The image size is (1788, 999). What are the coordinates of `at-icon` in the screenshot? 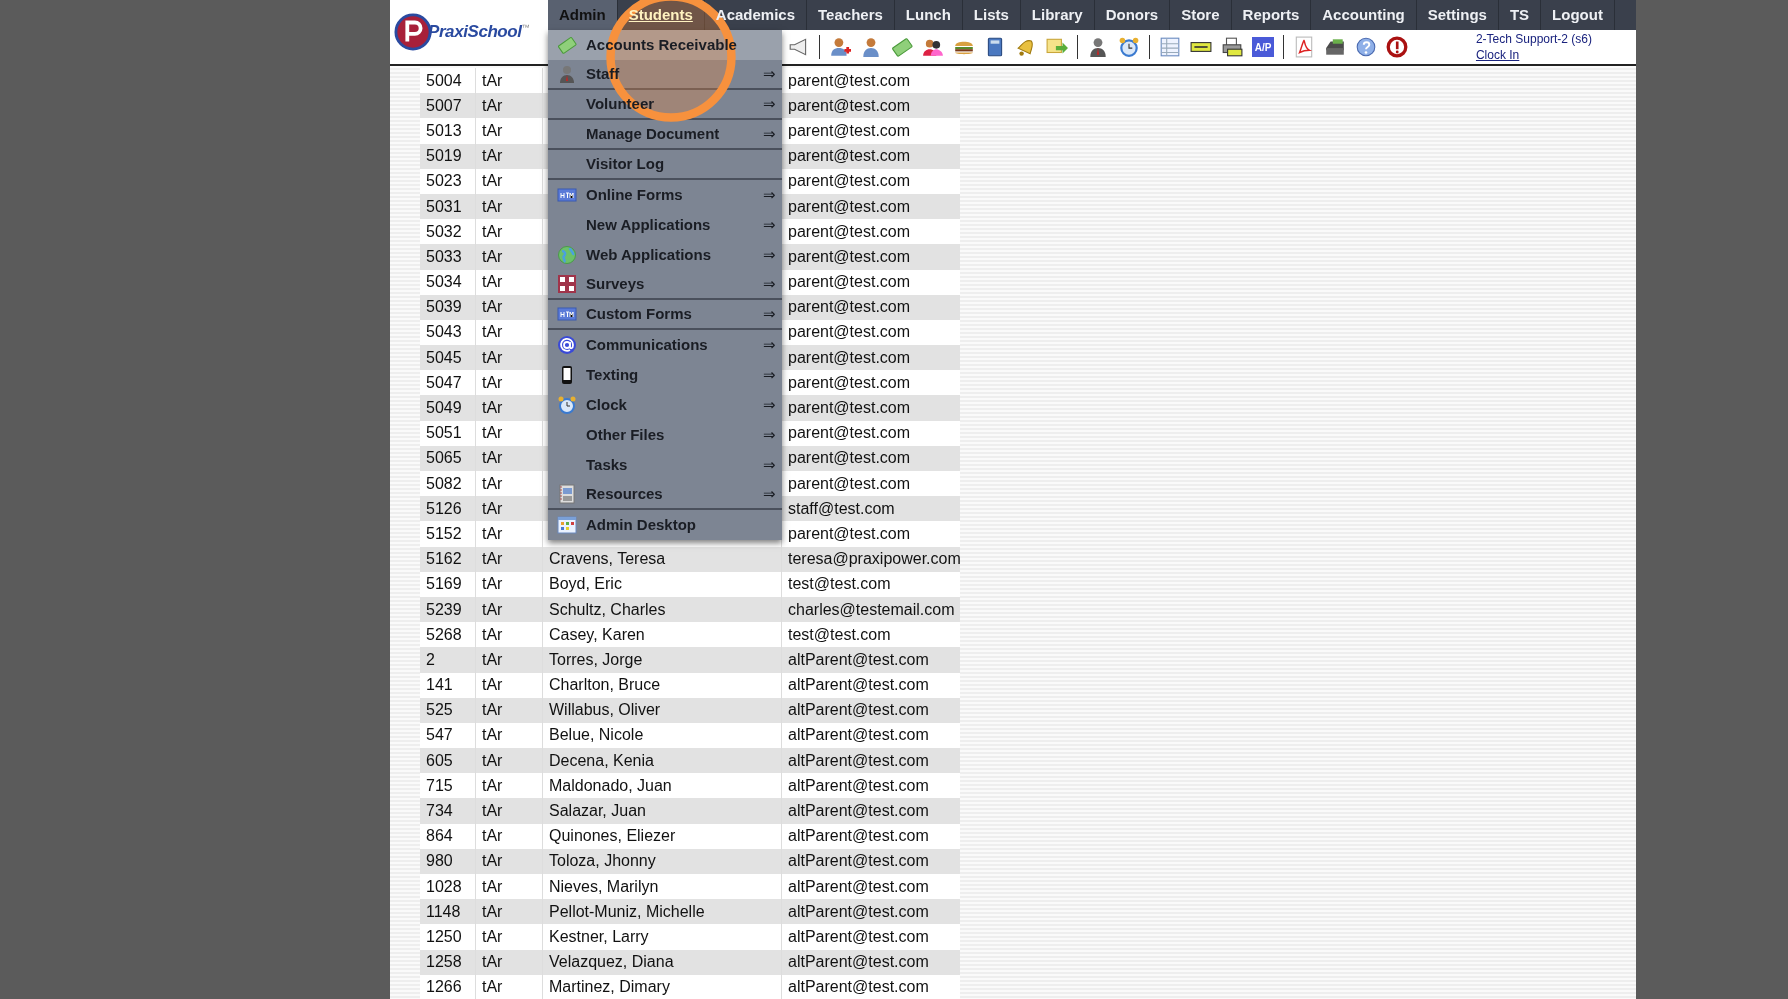 It's located at (567, 345).